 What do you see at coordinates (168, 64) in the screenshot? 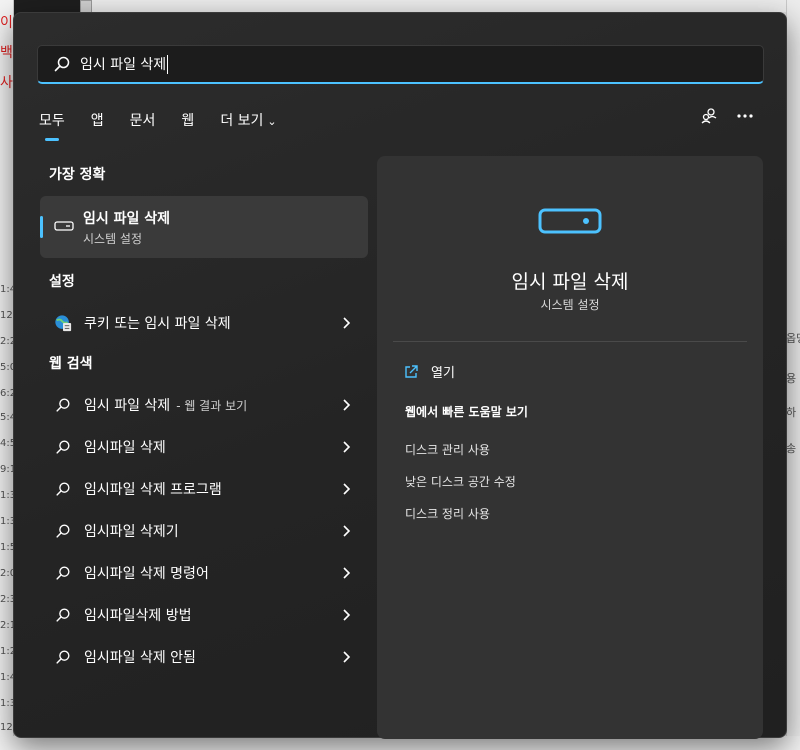
I see `text-caret` at bounding box center [168, 64].